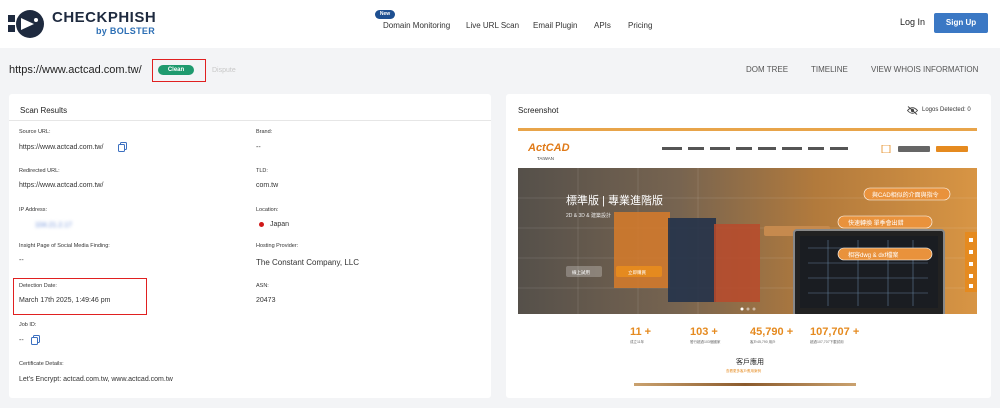 The width and height of the screenshot is (1000, 408). What do you see at coordinates (772, 332) in the screenshot?
I see `stat-customers: 45,790 +` at bounding box center [772, 332].